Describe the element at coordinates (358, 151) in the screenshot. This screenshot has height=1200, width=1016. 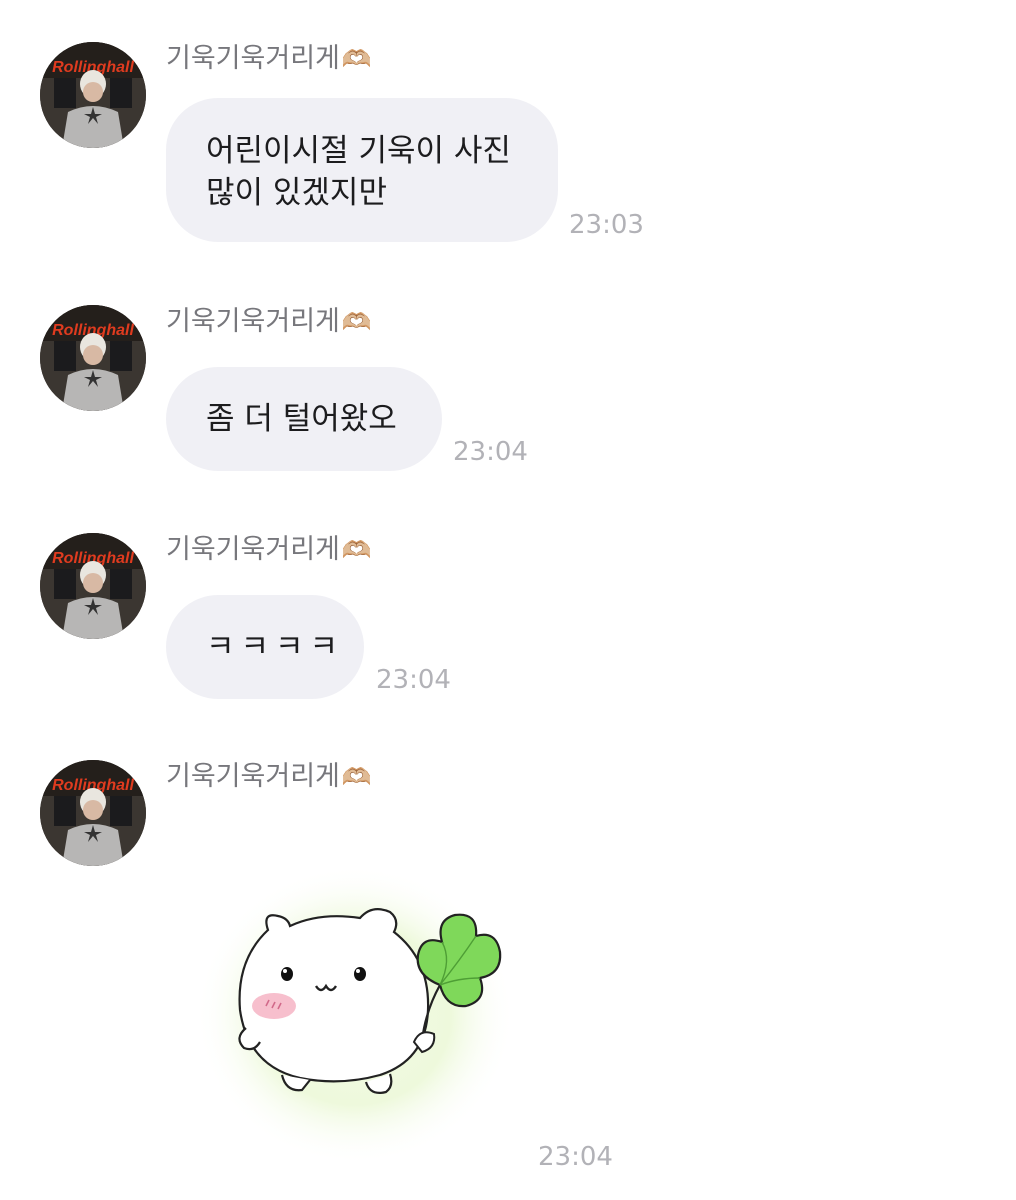
I see `message-text: 어린이시절 기욱이 사진` at that location.